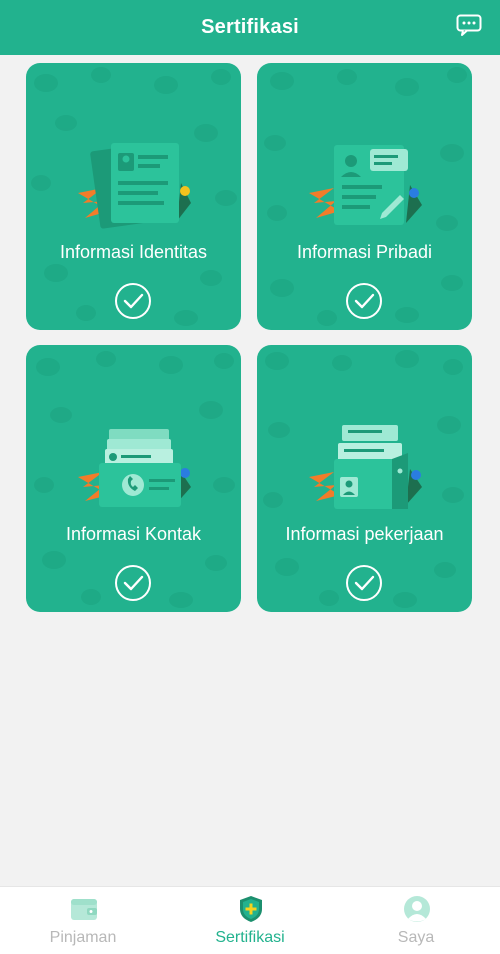 The width and height of the screenshot is (500, 954). I want to click on nav-label: Sertifikasi, so click(250, 937).